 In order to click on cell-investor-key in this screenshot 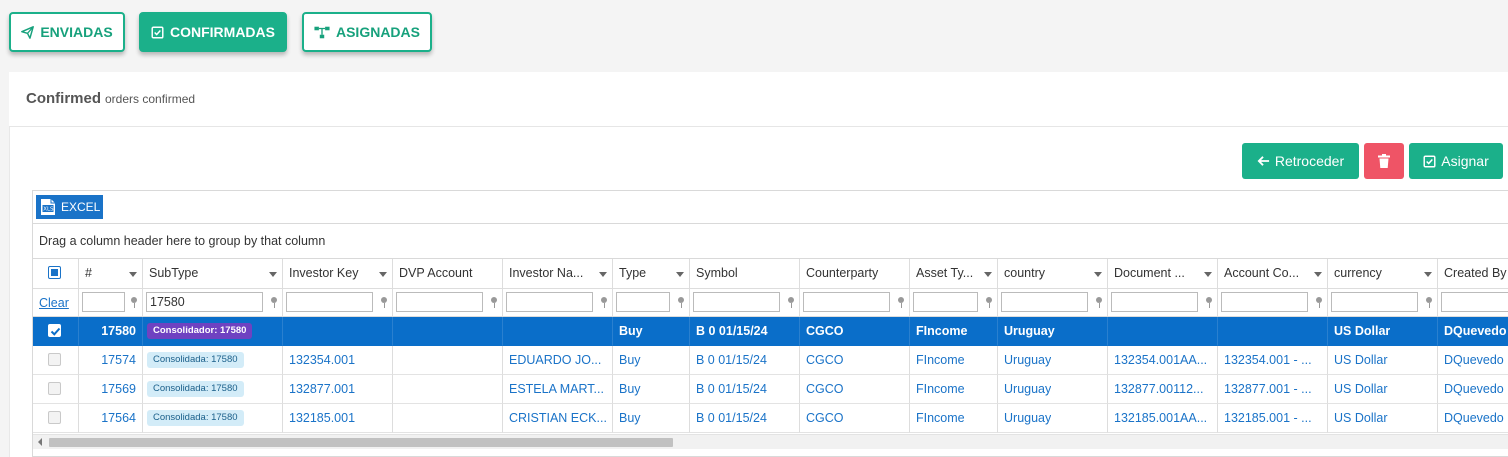, I will do `click(338, 331)`.